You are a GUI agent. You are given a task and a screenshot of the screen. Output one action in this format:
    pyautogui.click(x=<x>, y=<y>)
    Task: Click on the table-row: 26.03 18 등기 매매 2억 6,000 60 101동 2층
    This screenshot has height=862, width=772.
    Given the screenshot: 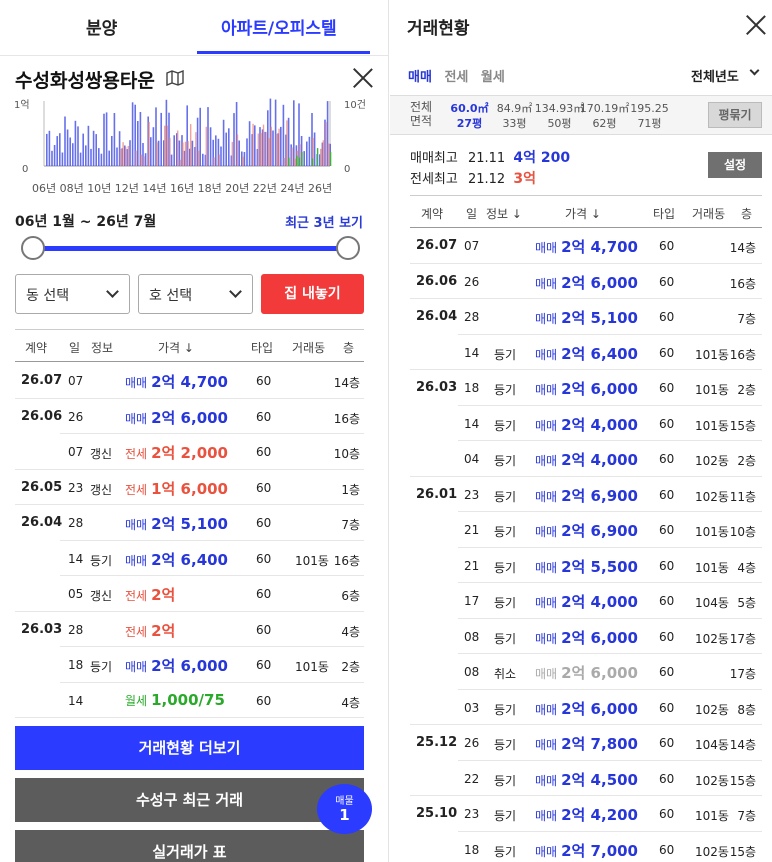 What is the action you would take?
    pyautogui.click(x=586, y=388)
    